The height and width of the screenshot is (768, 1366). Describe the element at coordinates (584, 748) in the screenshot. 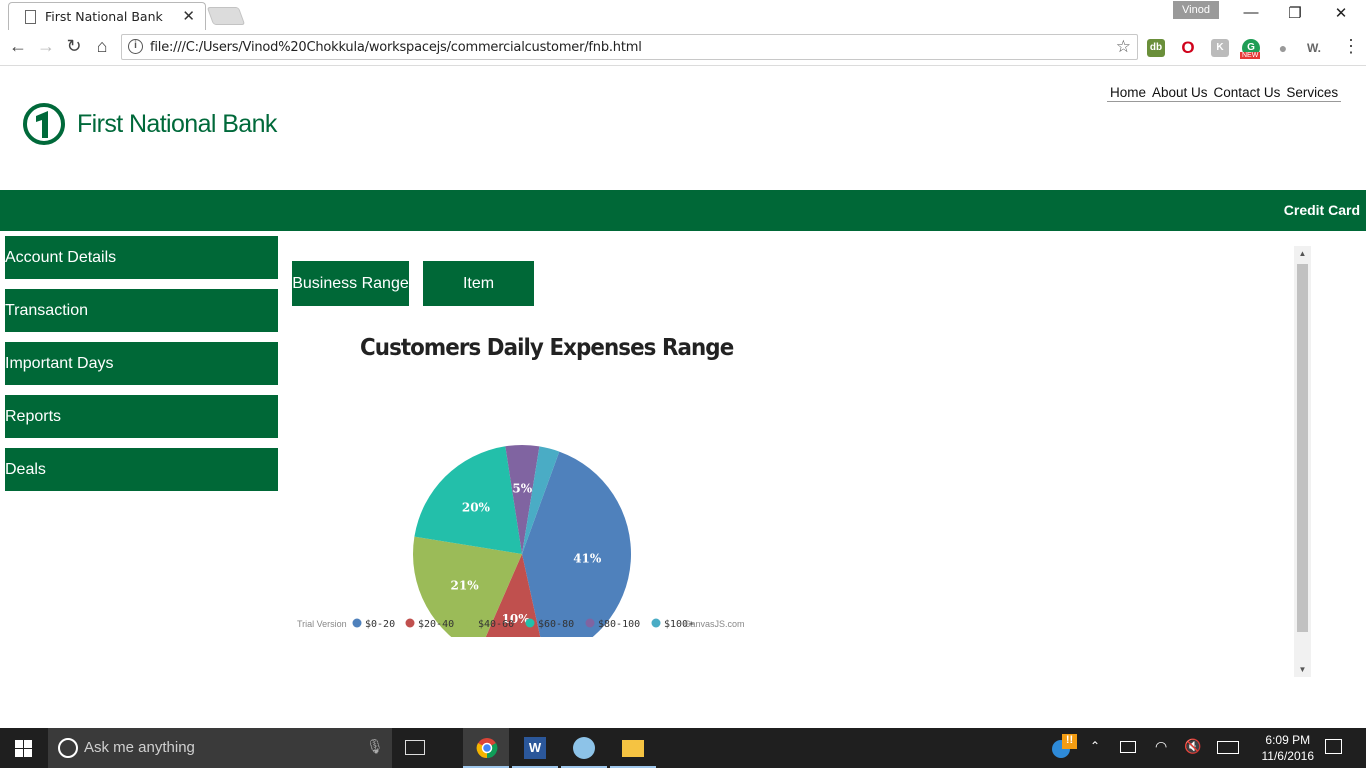

I see `paint-taskbar-icon` at that location.